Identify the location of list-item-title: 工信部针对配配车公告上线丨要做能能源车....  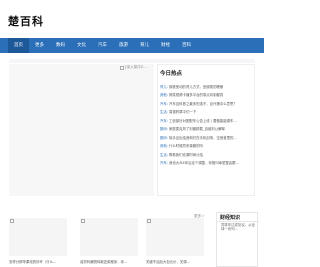
(203, 120).